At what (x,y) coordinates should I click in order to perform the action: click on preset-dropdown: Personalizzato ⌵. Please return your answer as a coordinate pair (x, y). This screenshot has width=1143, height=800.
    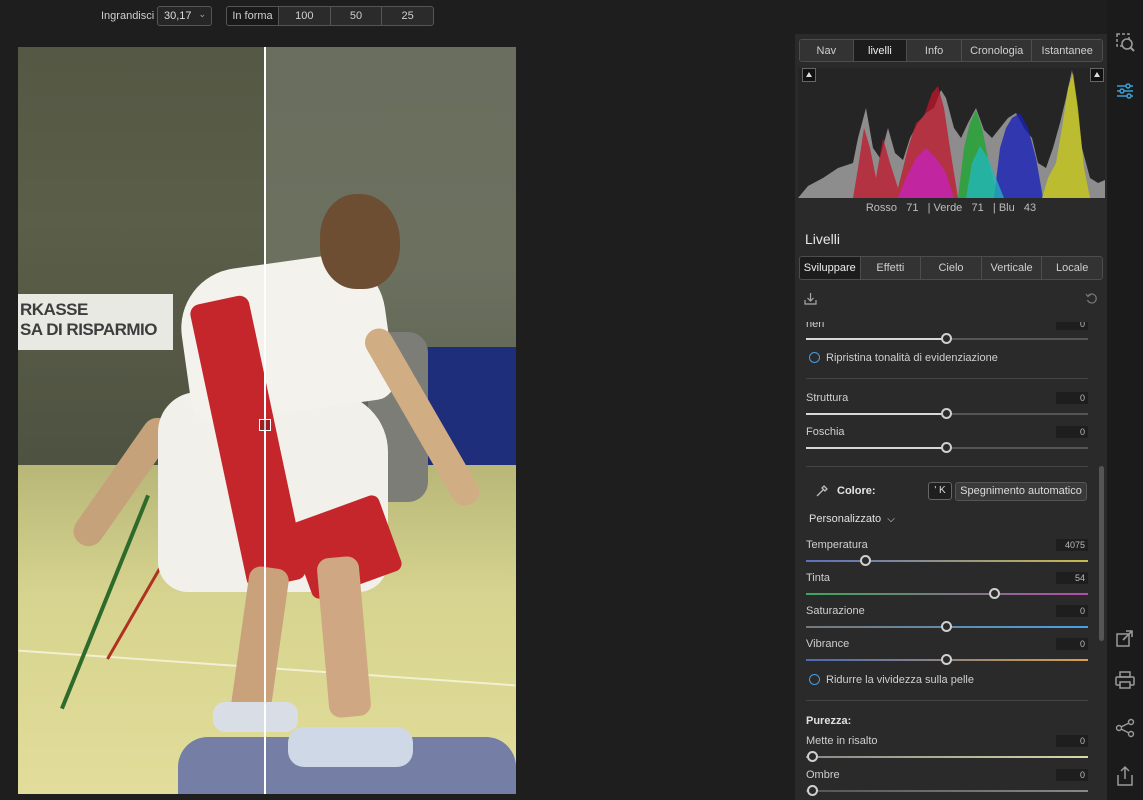
    Looking at the image, I should click on (852, 519).